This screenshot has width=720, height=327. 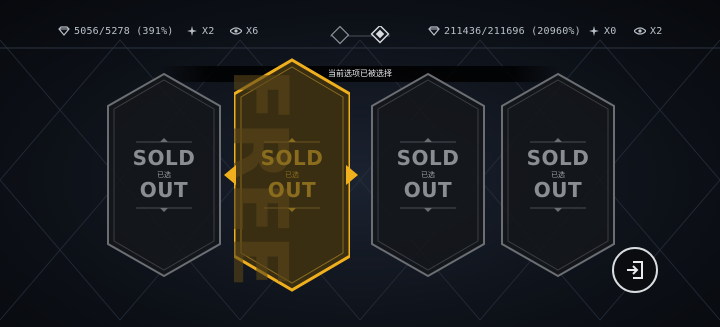 What do you see at coordinates (292, 175) in the screenshot?
I see `option-card-2-selected: FREE SOLD 已选 OUT` at bounding box center [292, 175].